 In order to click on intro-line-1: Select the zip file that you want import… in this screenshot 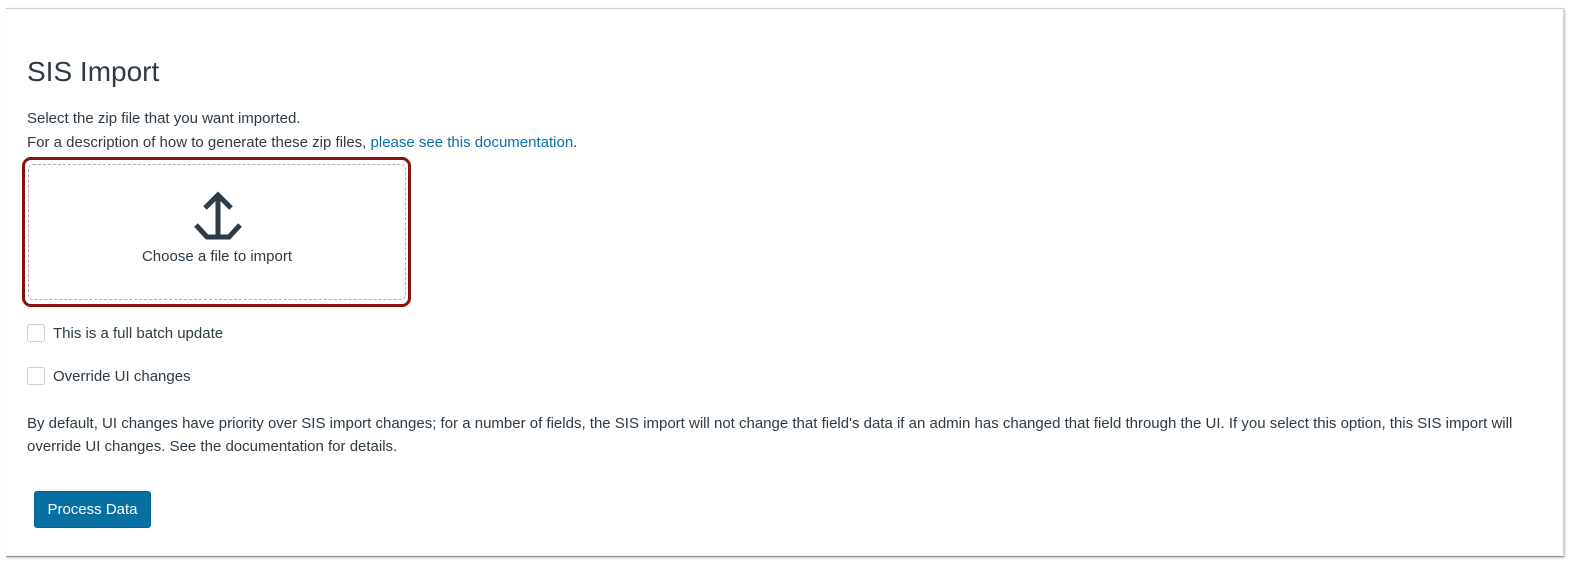, I will do `click(164, 118)`.